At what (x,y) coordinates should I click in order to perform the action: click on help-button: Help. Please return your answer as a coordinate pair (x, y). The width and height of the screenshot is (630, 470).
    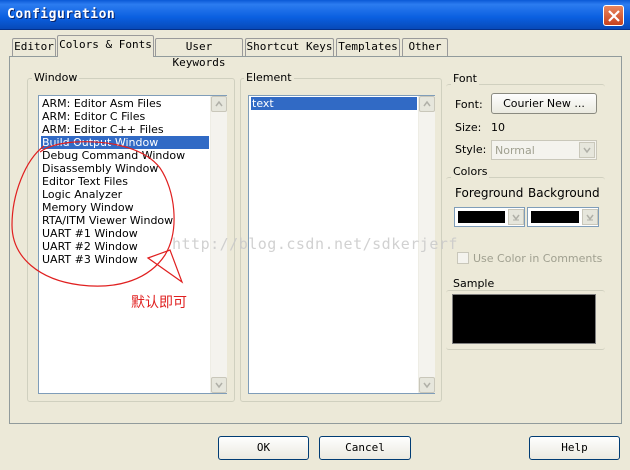
    Looking at the image, I should click on (574, 448).